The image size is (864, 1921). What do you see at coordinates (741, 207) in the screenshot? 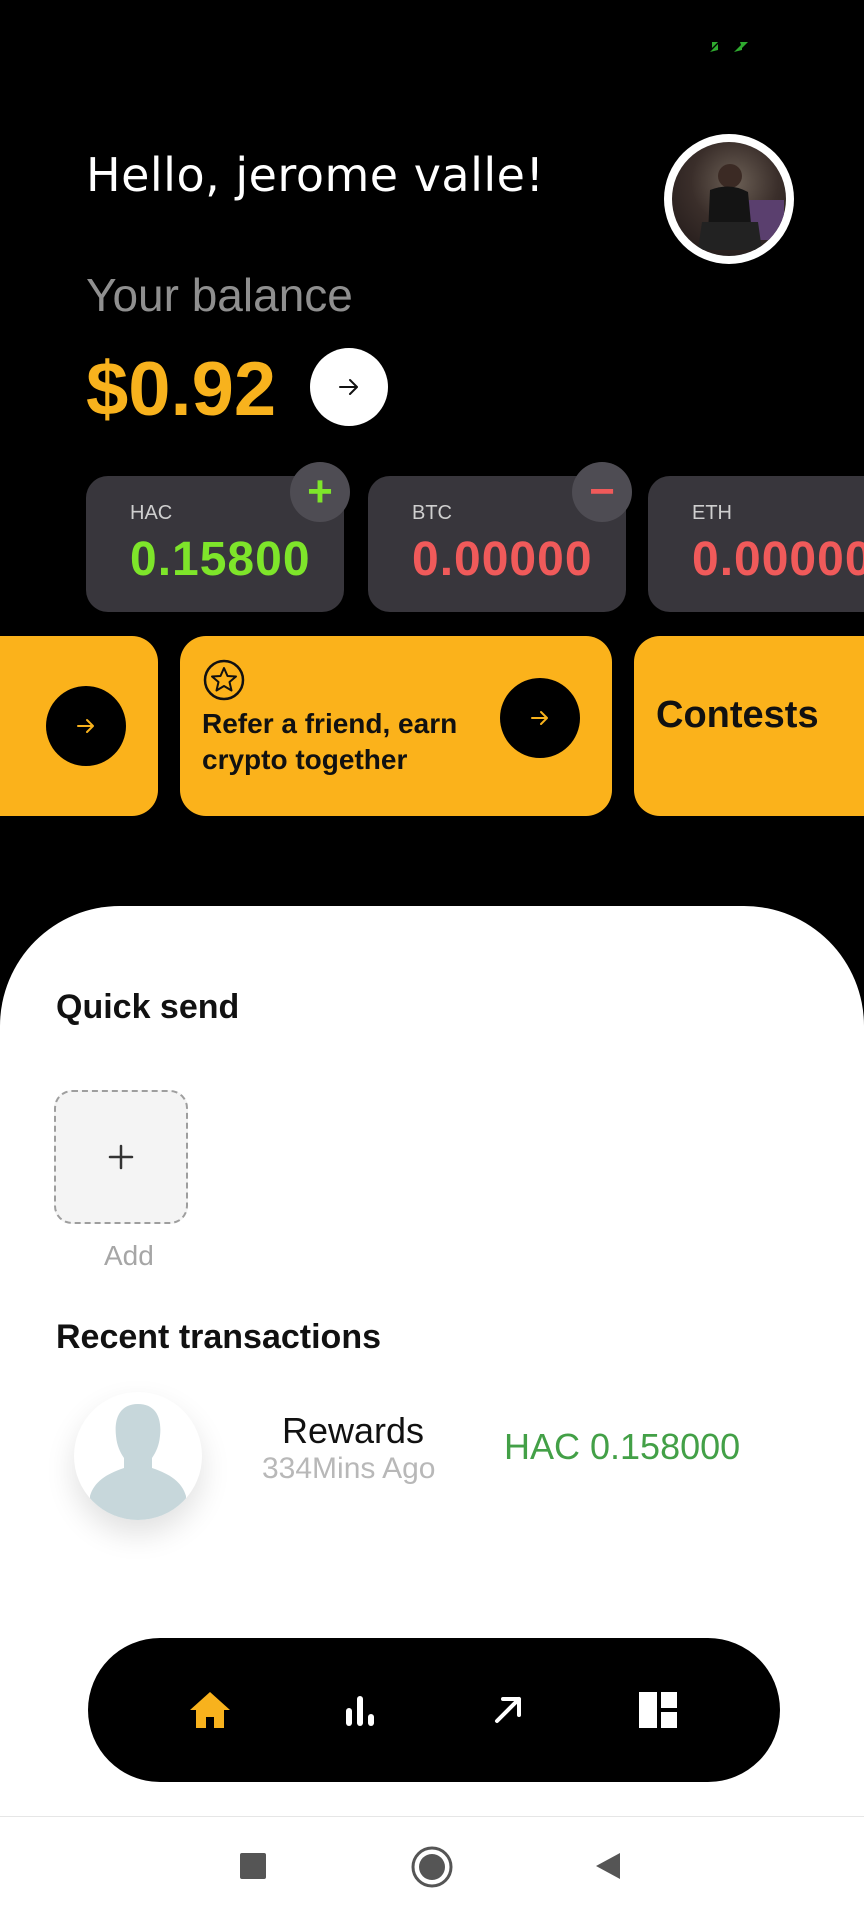
I see `profile-photo-icon` at bounding box center [741, 207].